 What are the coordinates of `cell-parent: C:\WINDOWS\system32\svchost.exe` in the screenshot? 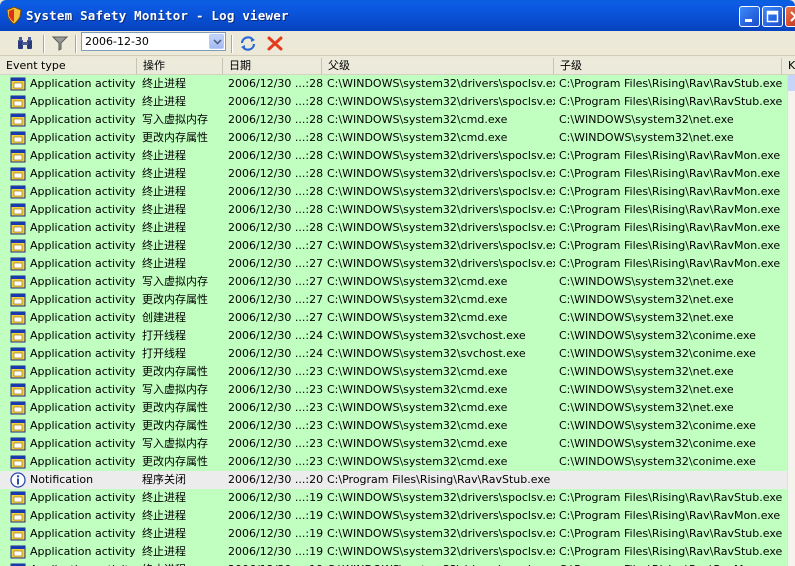 It's located at (426, 353).